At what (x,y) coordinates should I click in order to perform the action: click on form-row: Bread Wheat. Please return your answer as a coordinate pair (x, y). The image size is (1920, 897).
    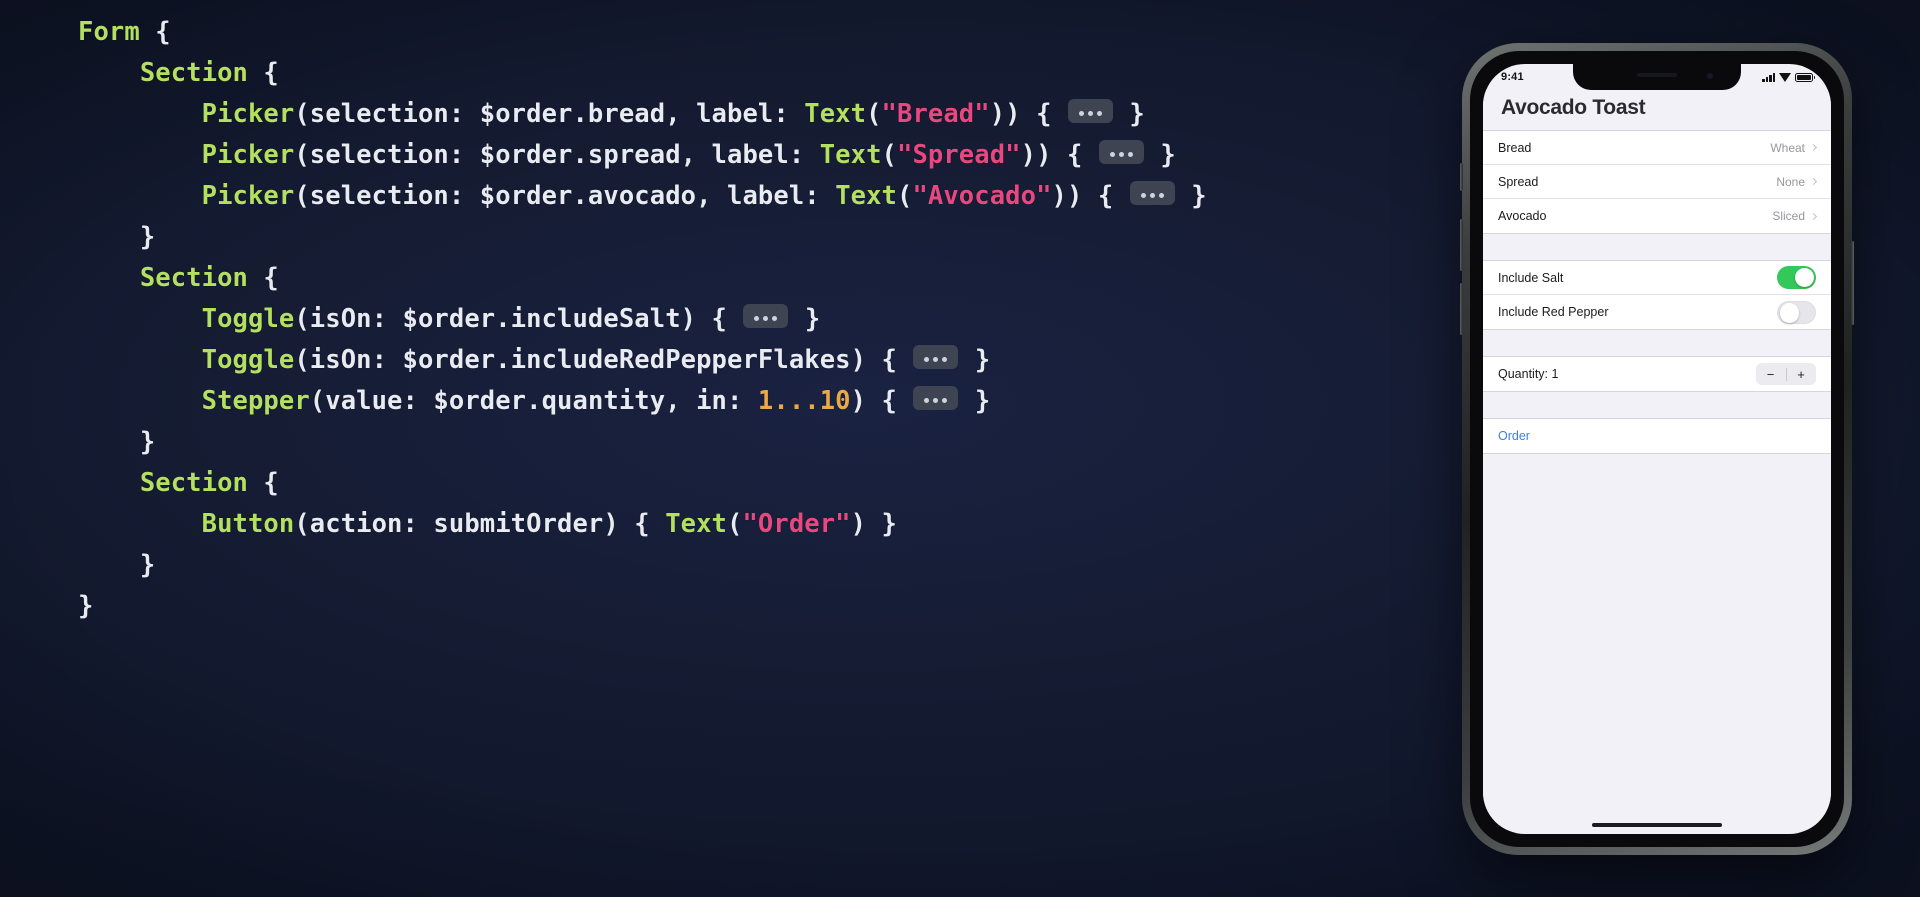
    Looking at the image, I should click on (1657, 148).